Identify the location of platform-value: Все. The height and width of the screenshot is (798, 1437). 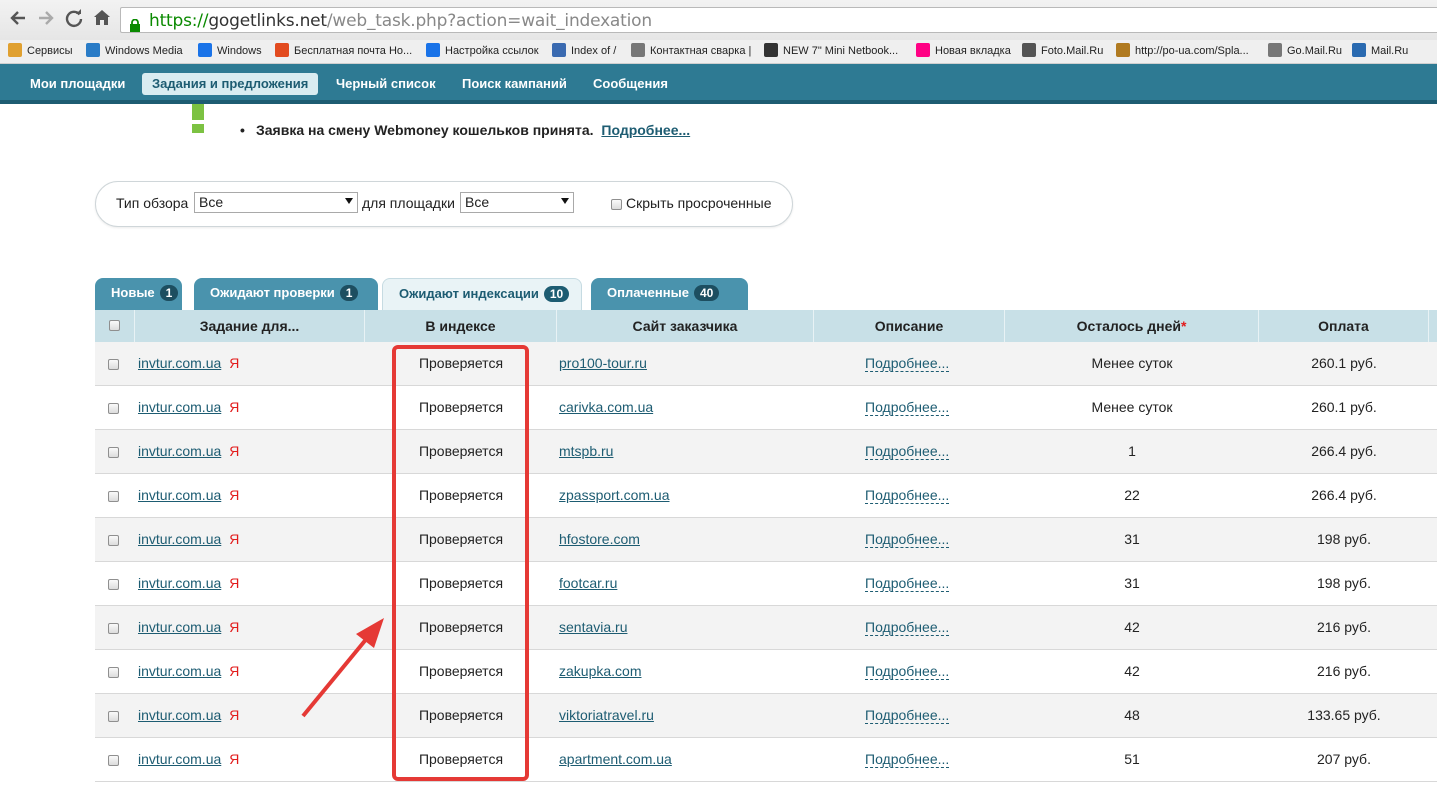
(477, 202).